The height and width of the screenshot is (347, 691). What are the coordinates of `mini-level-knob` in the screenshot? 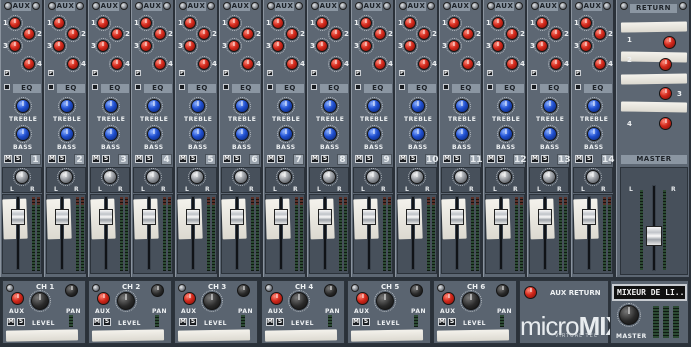 It's located at (126, 301).